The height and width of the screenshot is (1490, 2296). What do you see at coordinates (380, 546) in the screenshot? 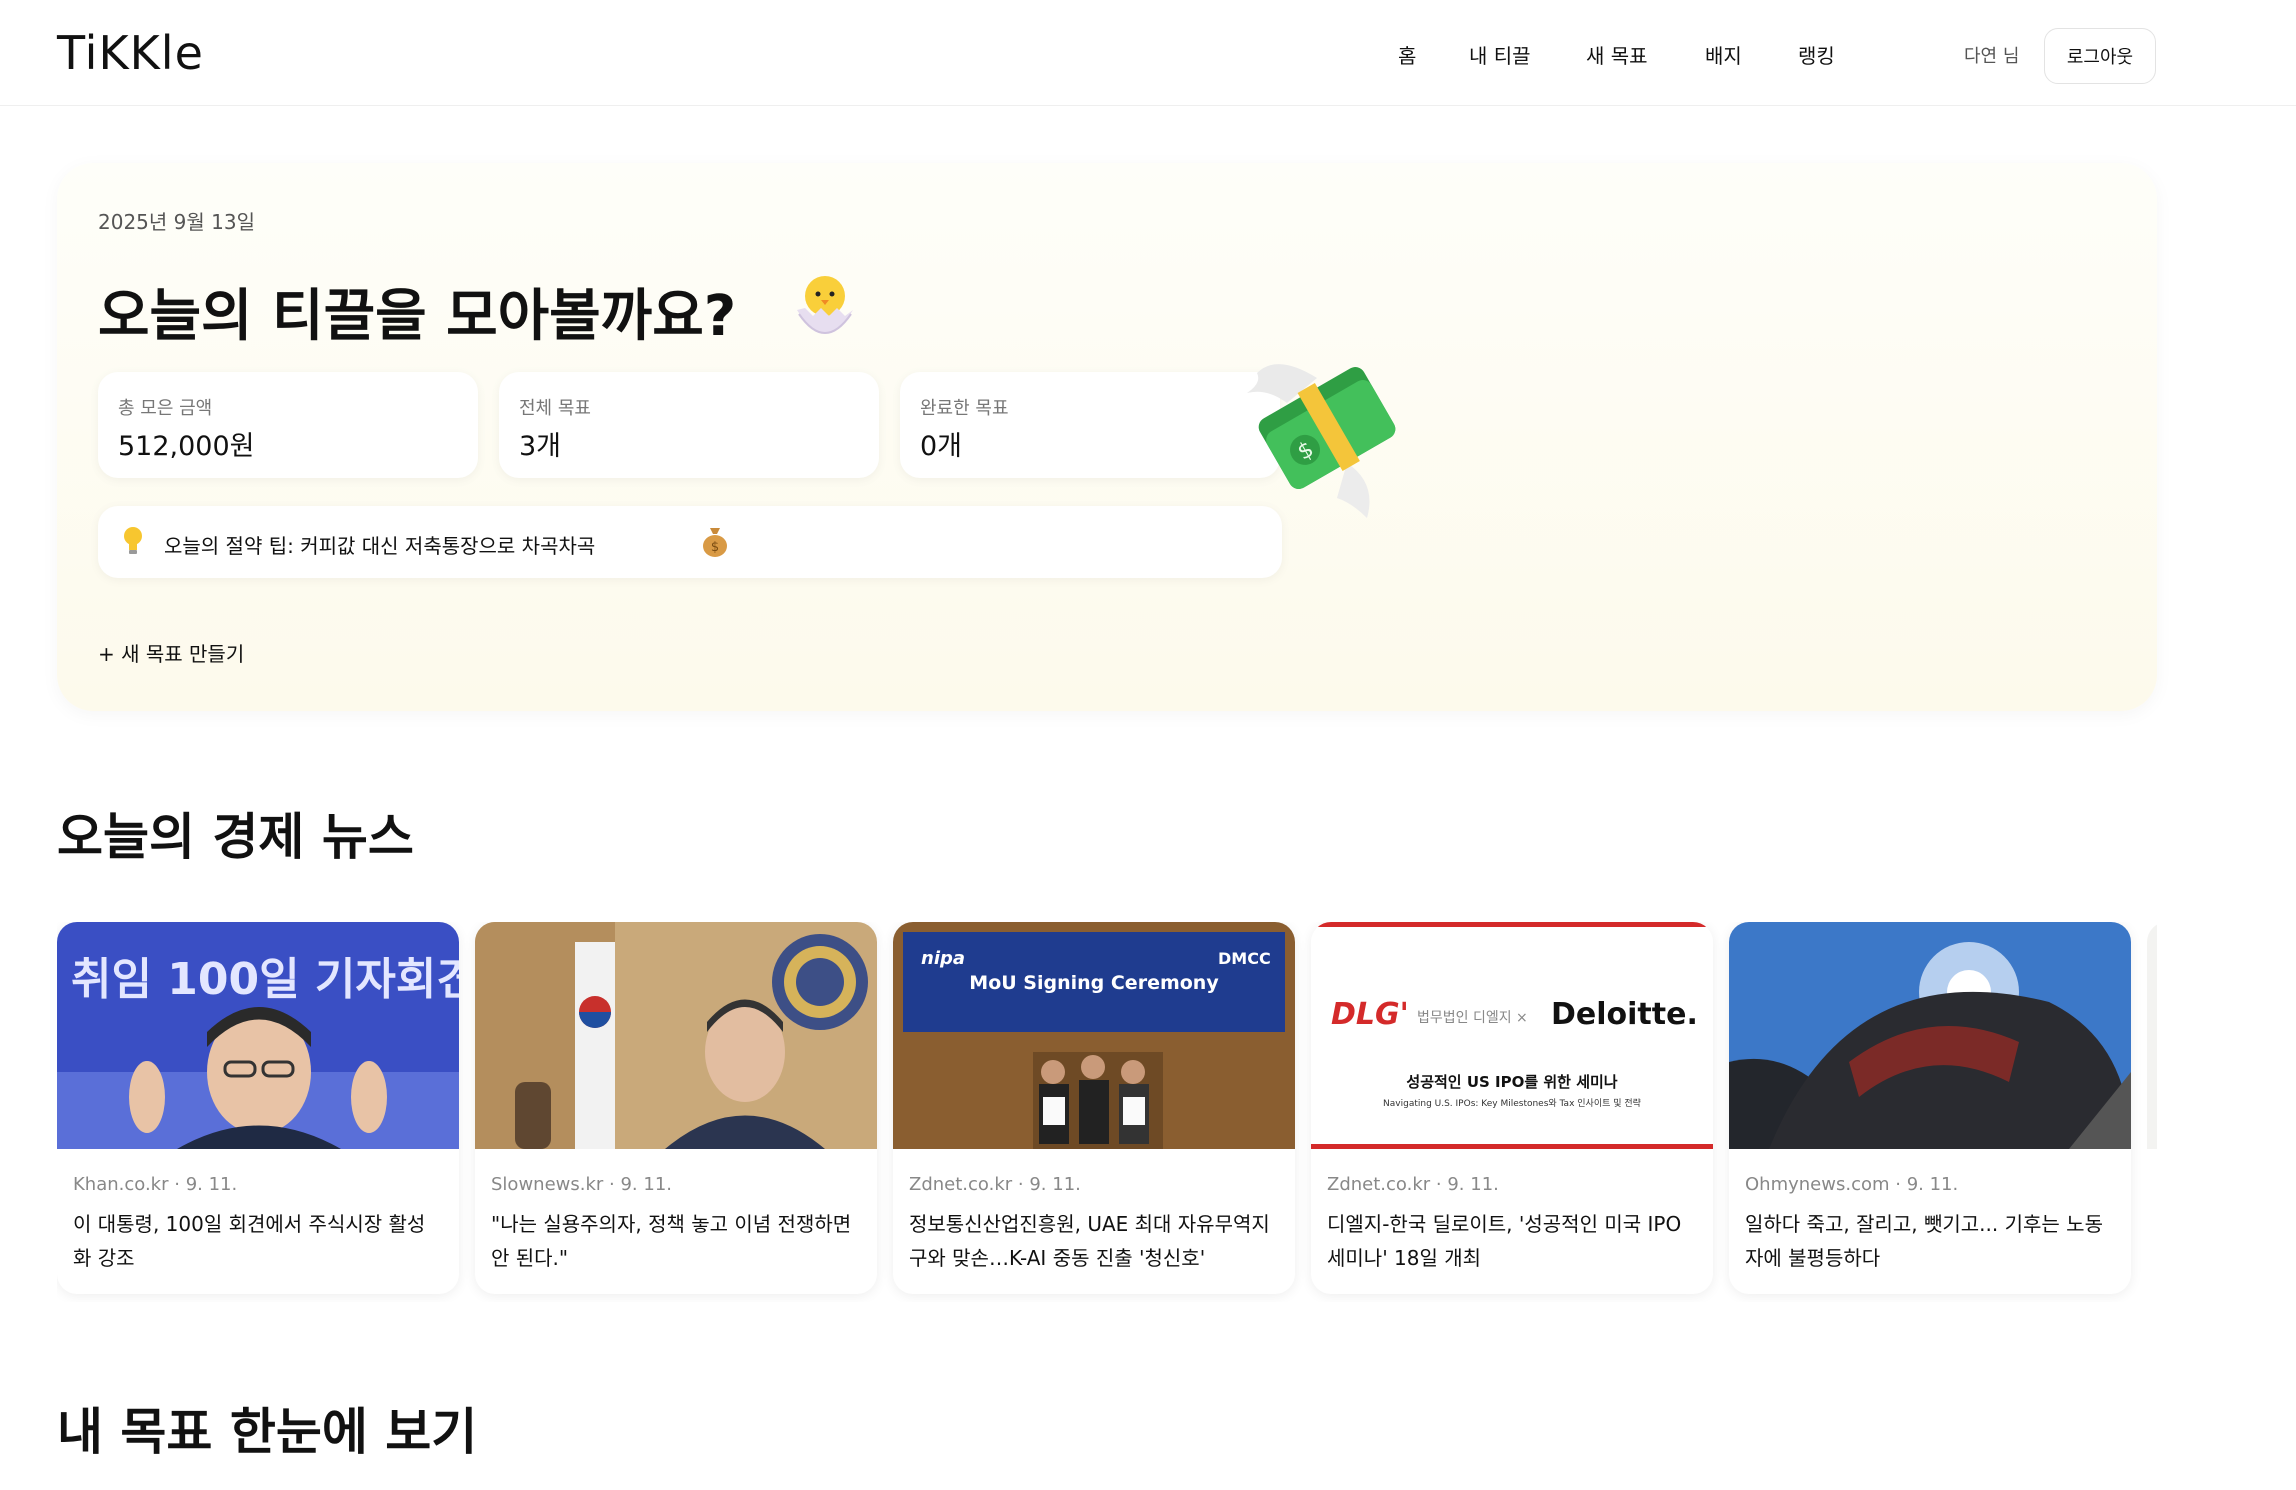
I see `tip-text: 오늘의 절약 팁: 커피값 대신 저축통장으로 차곡차곡` at bounding box center [380, 546].